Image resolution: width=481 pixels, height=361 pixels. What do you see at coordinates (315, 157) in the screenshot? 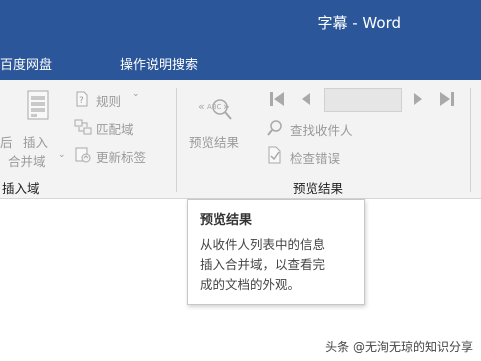
I see `check-errors-button: 检查错误` at bounding box center [315, 157].